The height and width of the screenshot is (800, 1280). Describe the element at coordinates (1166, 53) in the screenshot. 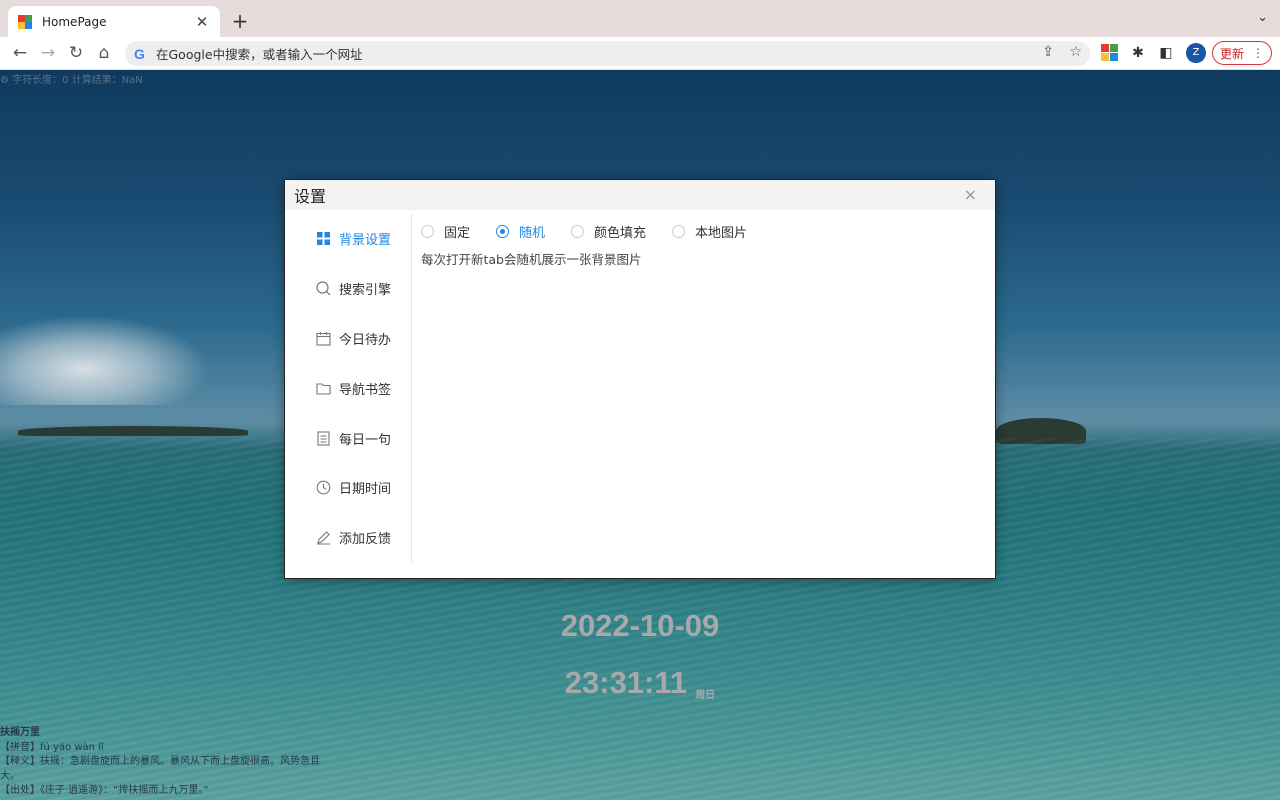

I see `side-panel-icon: ◧` at that location.